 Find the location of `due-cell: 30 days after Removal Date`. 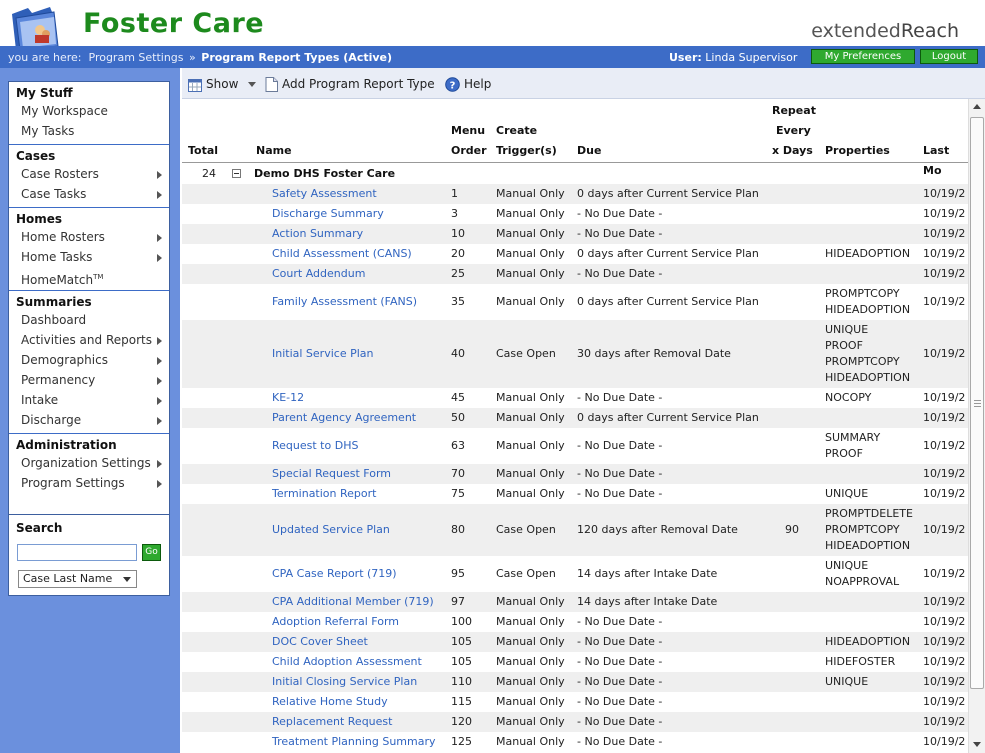

due-cell: 30 days after Removal Date is located at coordinates (654, 353).